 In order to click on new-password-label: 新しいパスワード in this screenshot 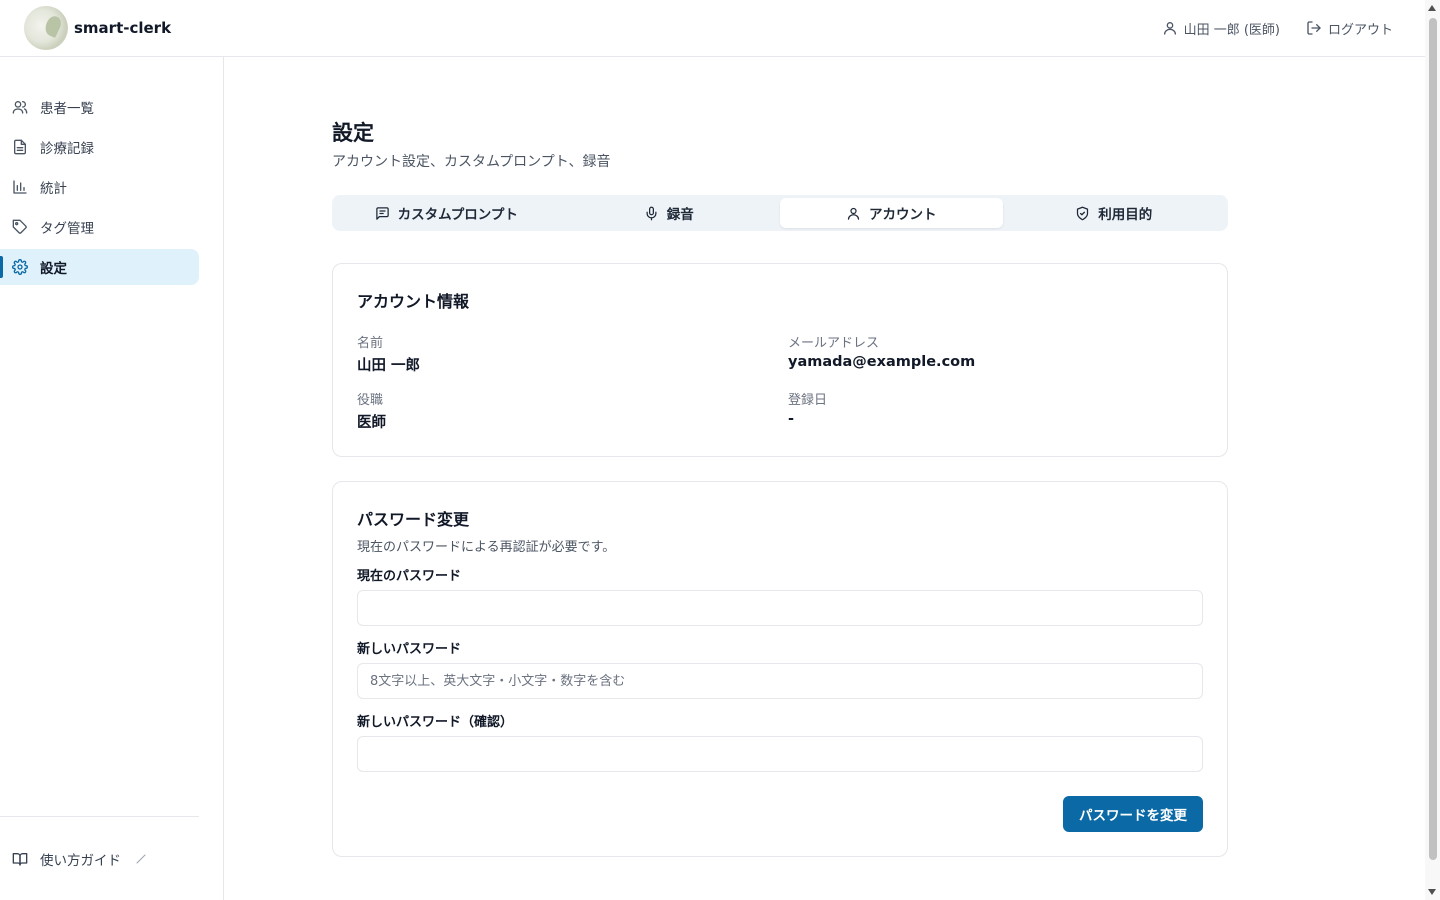, I will do `click(409, 649)`.